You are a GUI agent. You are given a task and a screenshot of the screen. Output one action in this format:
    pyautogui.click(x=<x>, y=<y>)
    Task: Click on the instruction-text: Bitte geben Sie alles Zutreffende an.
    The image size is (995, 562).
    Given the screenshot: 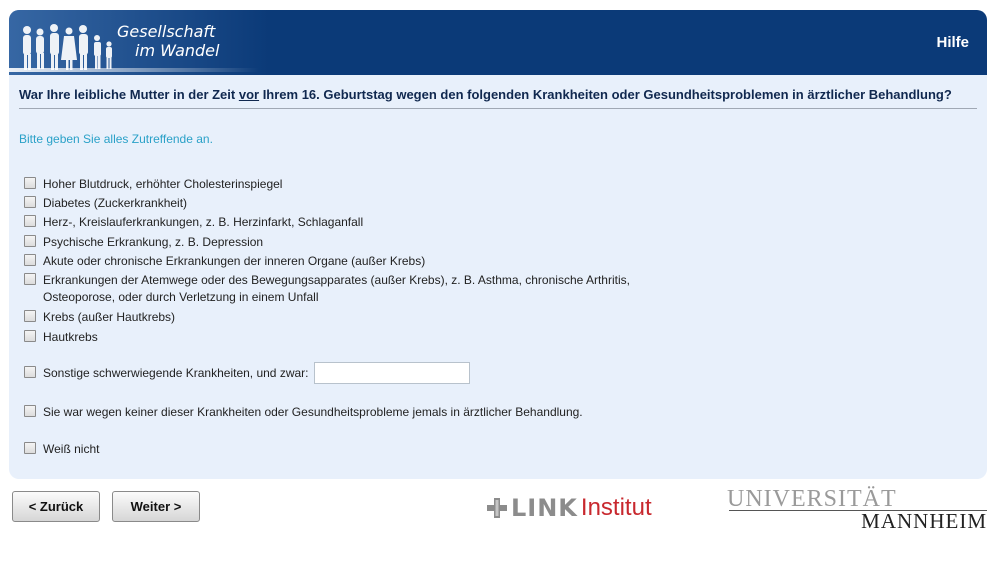 What is the action you would take?
    pyautogui.click(x=116, y=139)
    